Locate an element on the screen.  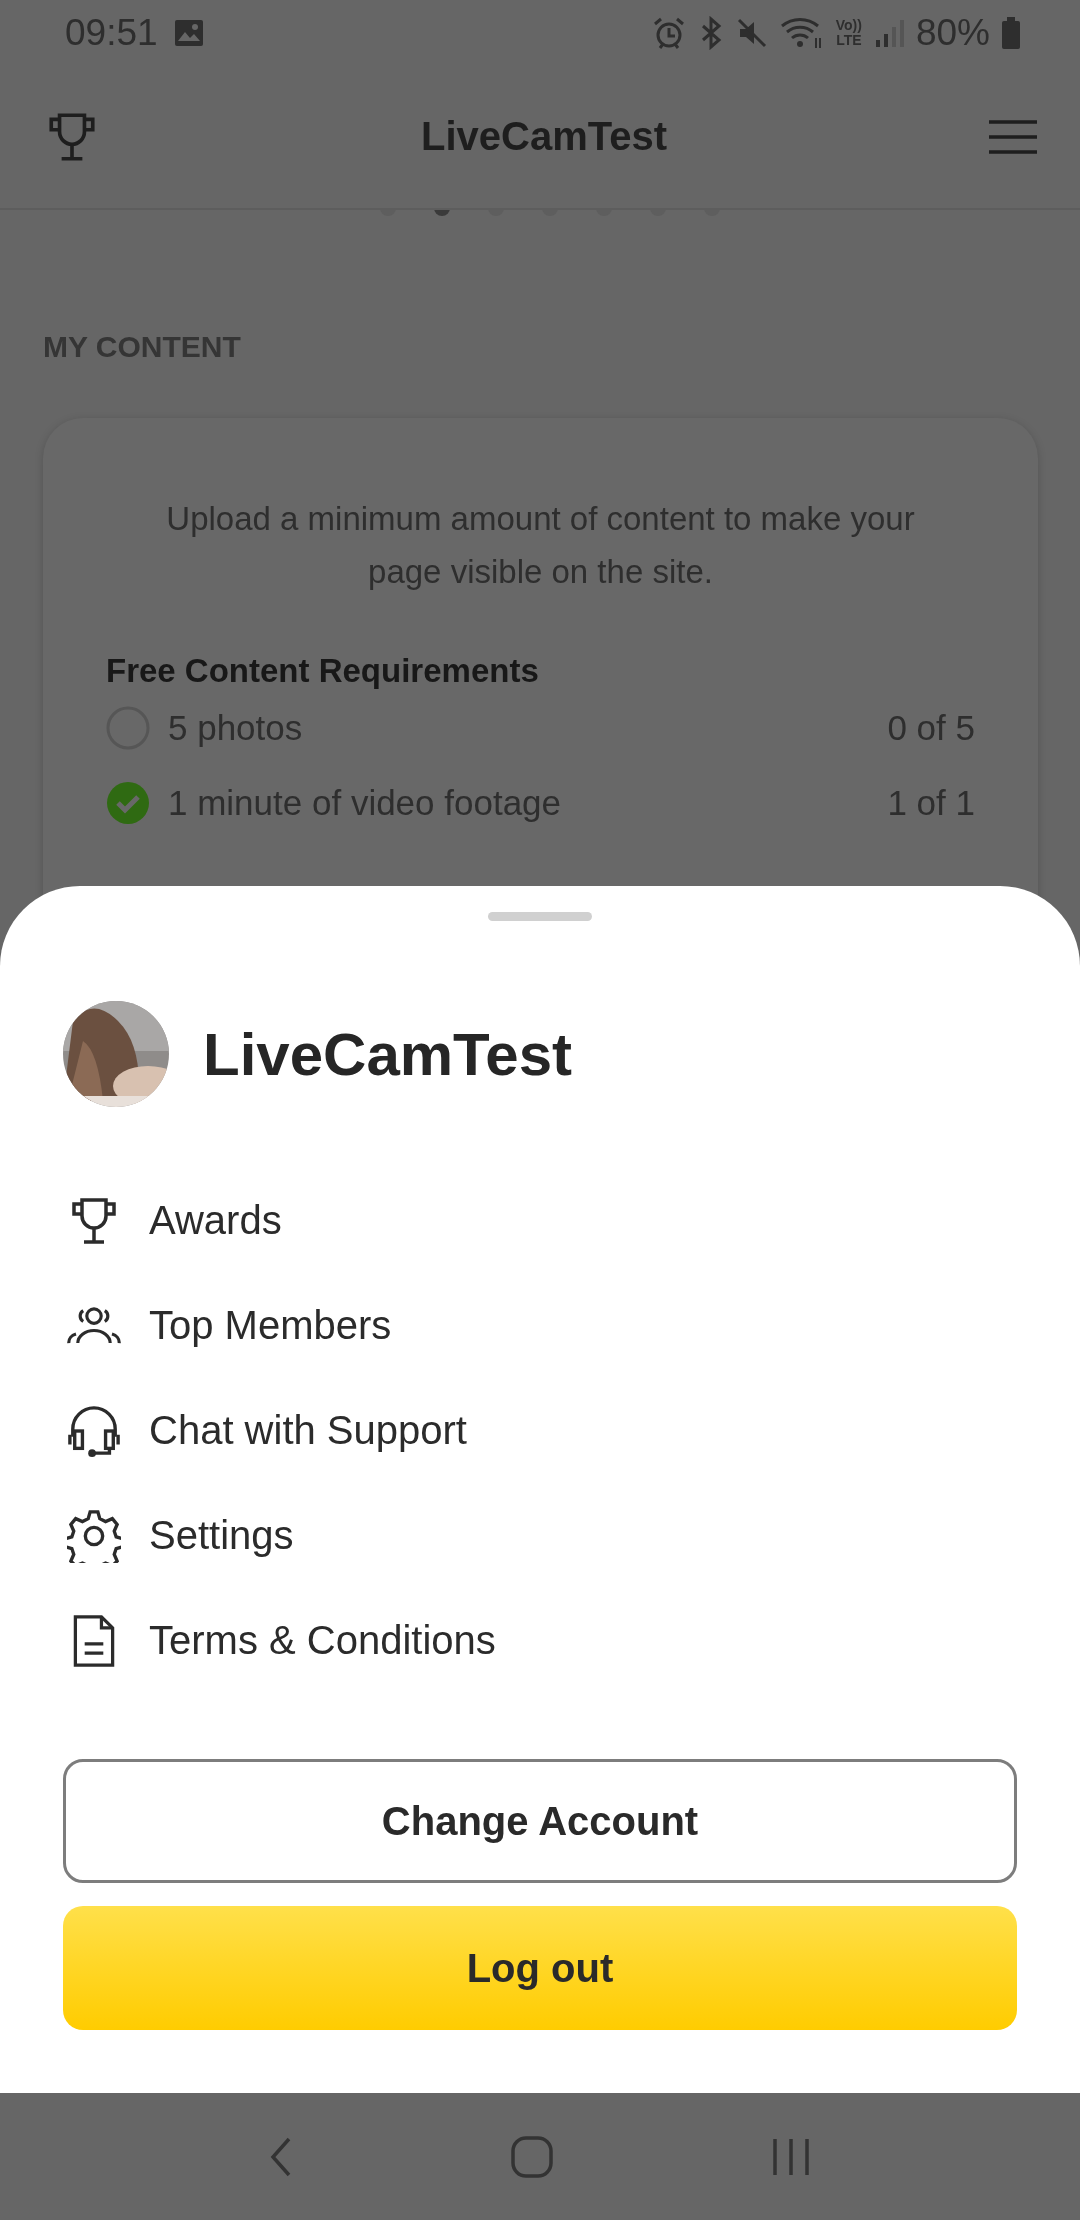
headset-icon is located at coordinates (94, 1430).